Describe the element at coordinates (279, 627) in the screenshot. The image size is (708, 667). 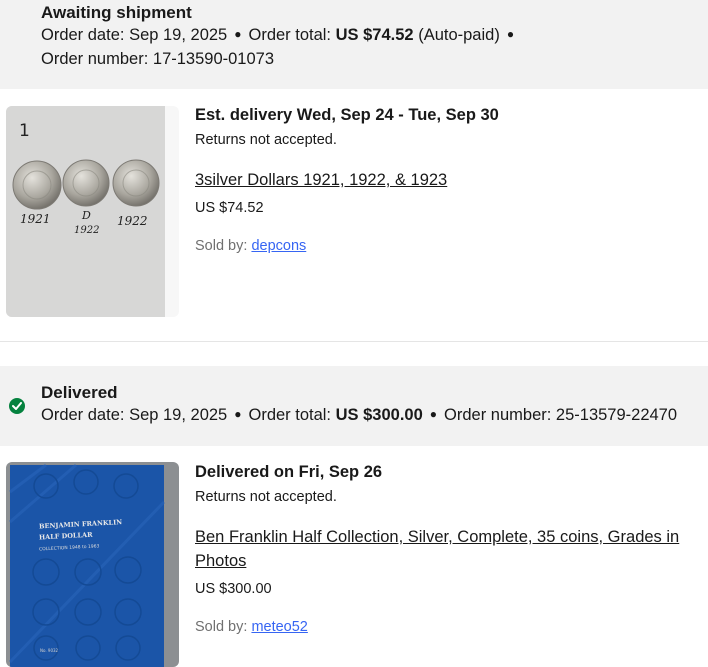
I see `seller-link: meteo52` at that location.